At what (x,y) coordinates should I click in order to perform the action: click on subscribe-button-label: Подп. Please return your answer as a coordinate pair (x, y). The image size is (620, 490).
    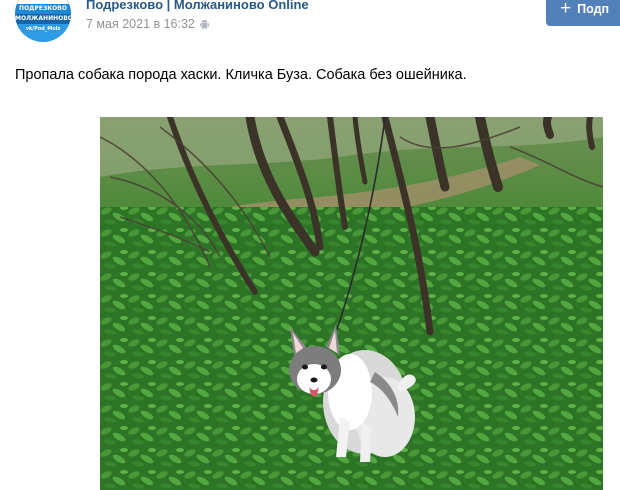
    Looking at the image, I should click on (593, 9).